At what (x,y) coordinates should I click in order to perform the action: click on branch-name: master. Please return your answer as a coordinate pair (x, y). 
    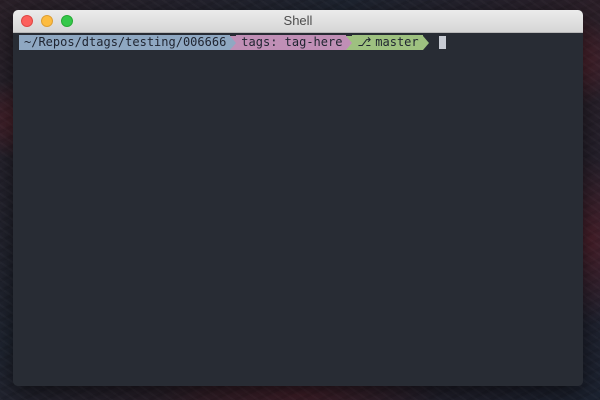
    Looking at the image, I should click on (397, 42).